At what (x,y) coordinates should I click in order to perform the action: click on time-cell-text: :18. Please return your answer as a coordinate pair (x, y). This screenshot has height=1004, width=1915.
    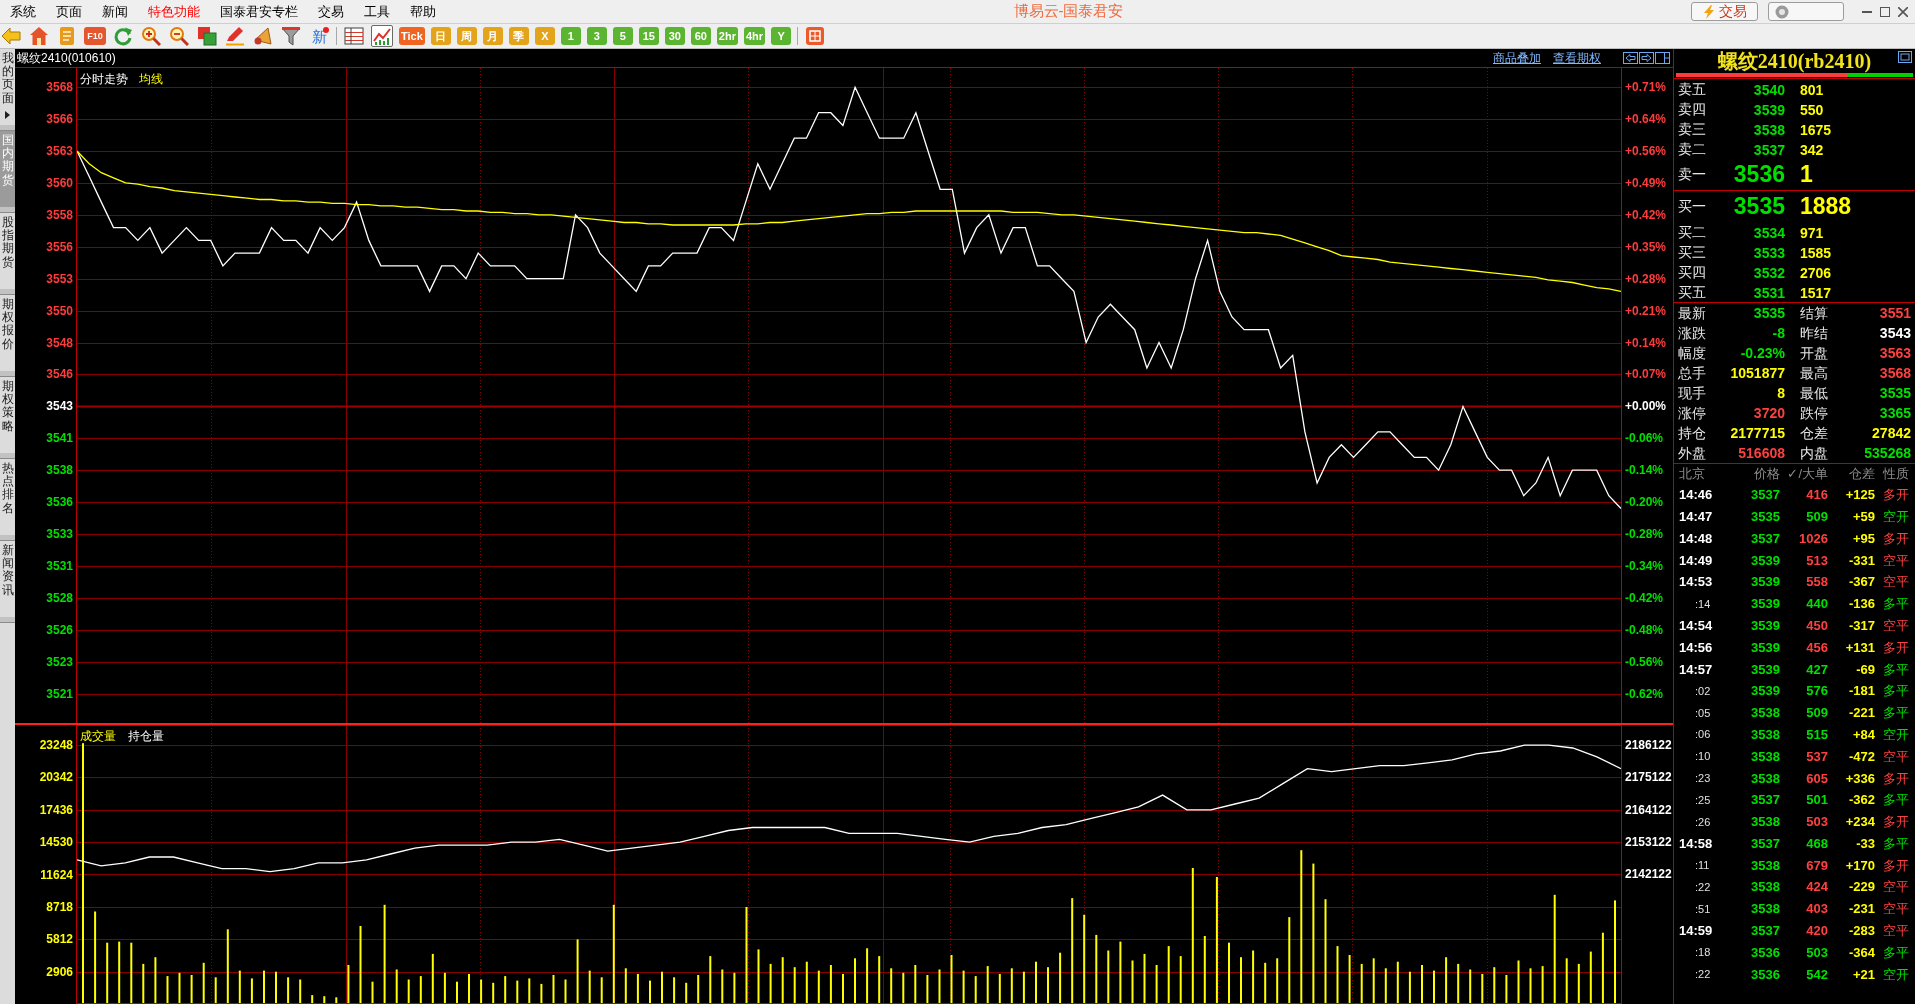
    Looking at the image, I should click on (1703, 953).